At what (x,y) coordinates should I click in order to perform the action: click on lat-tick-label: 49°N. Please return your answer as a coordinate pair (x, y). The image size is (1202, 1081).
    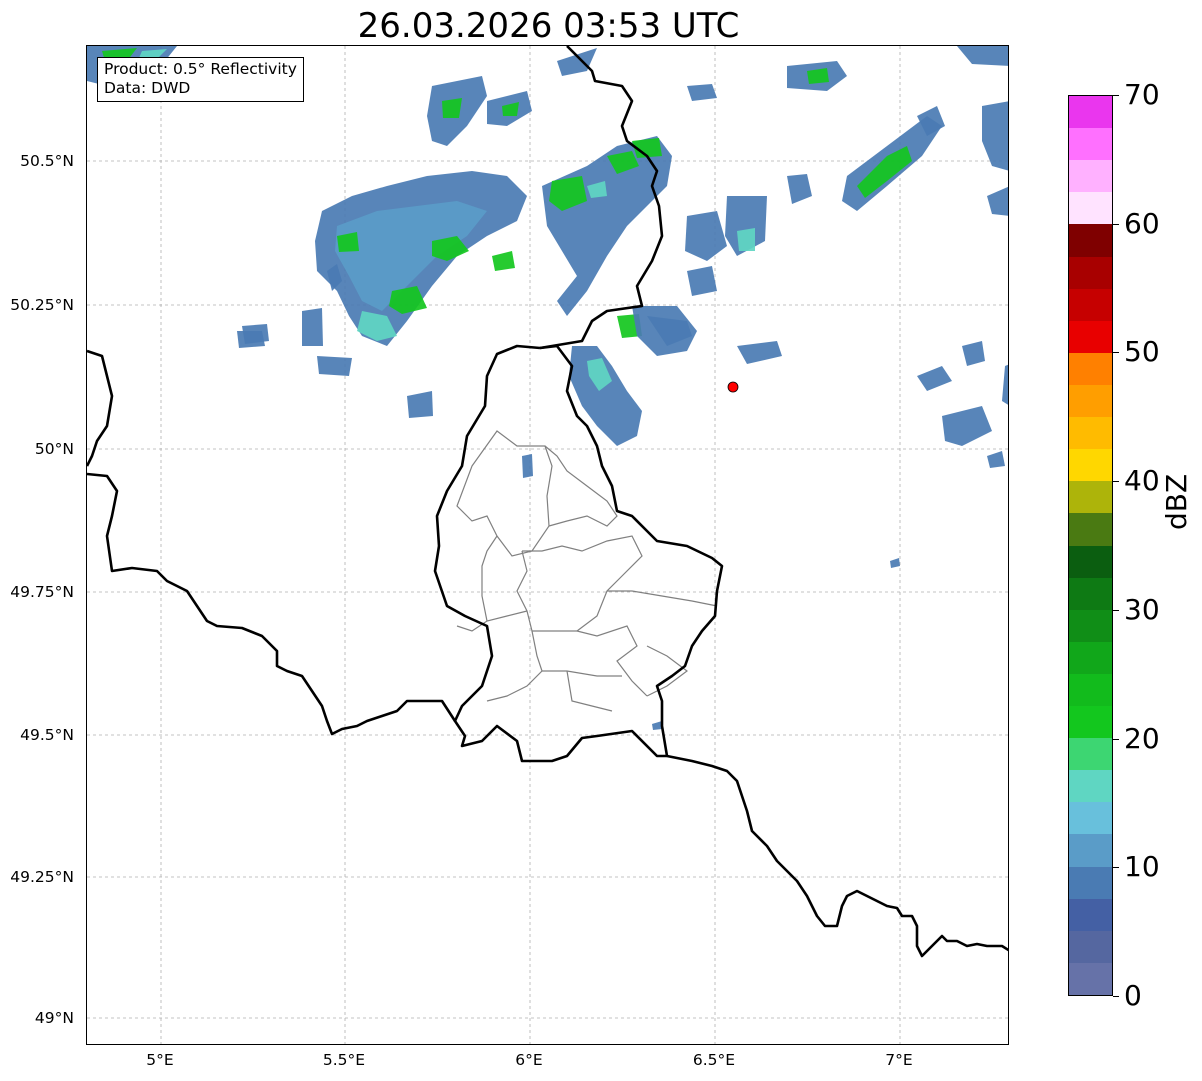
    Looking at the image, I should click on (54, 1018).